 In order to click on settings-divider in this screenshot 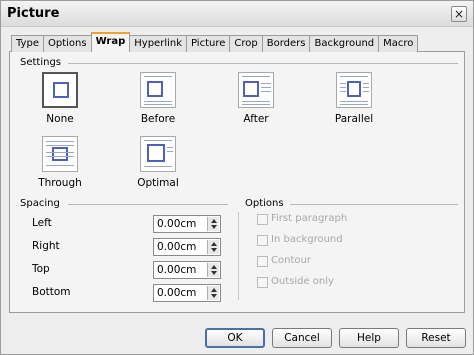, I will do `click(263, 63)`.